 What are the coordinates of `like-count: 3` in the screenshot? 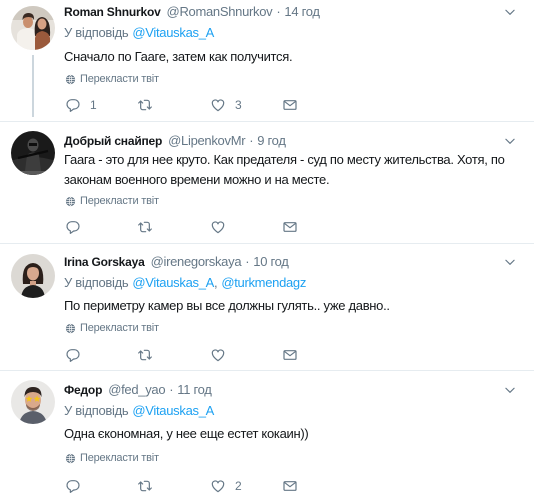 It's located at (238, 105).